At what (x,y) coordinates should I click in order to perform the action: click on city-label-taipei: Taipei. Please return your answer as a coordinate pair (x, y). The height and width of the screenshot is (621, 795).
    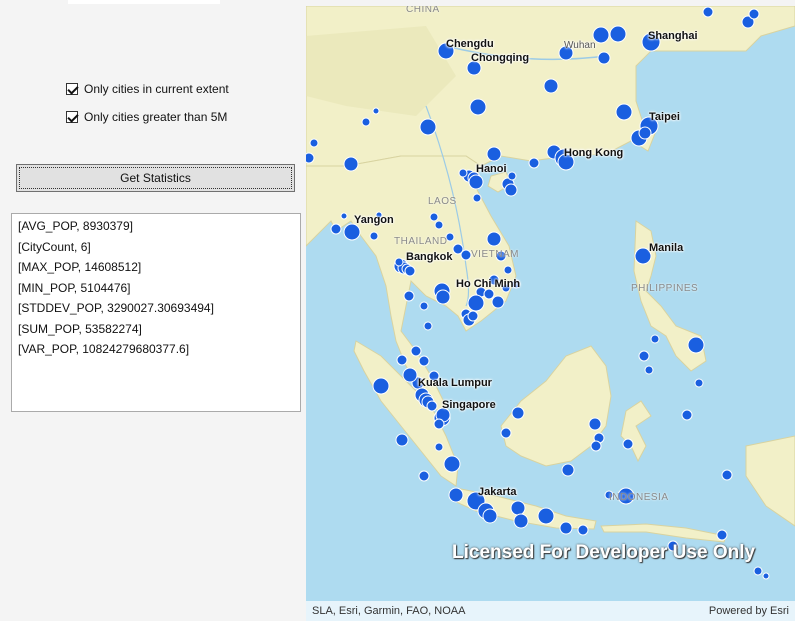
    Looking at the image, I should click on (664, 117).